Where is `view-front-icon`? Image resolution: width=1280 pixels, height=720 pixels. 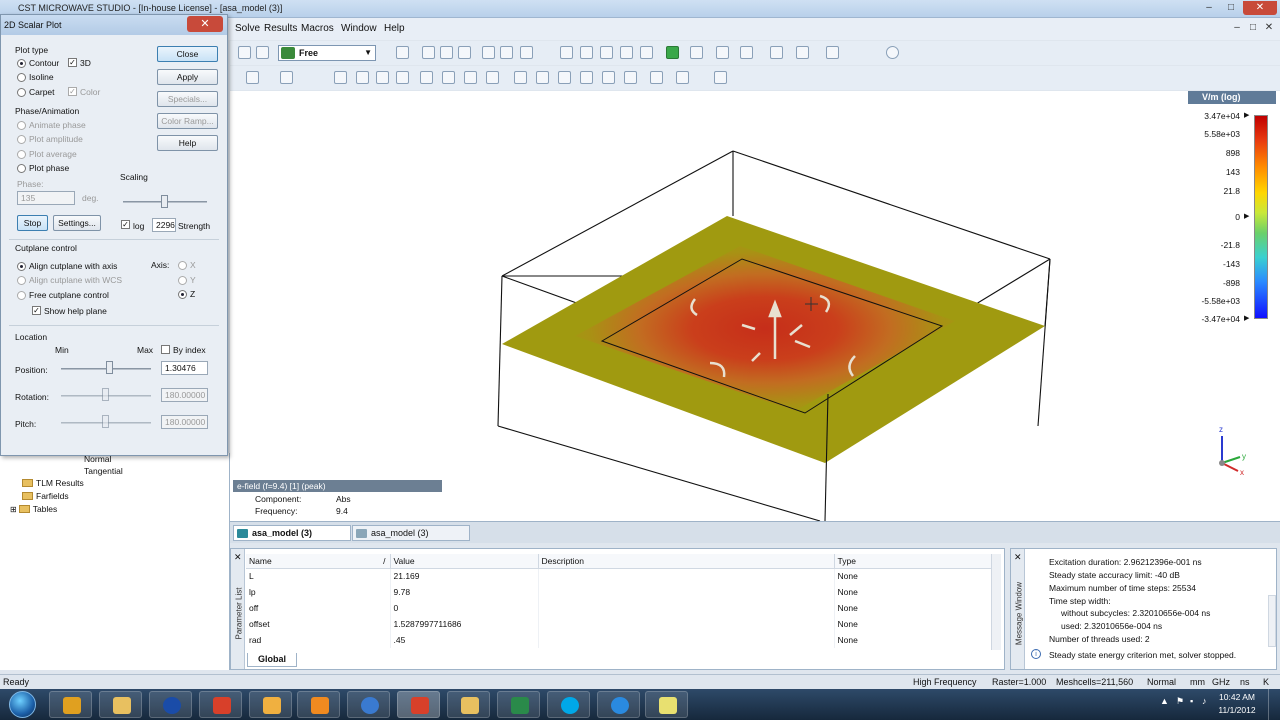 view-front-icon is located at coordinates (520, 77).